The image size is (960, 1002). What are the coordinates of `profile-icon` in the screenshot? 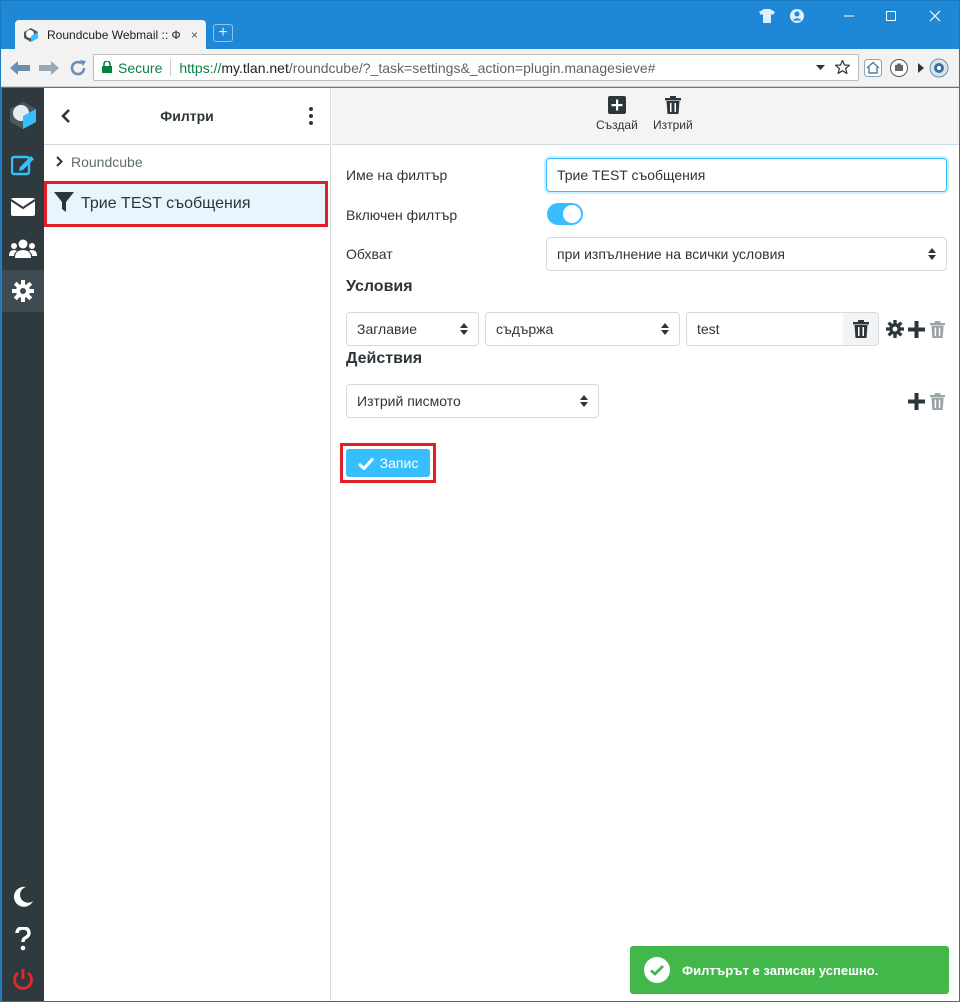 It's located at (797, 16).